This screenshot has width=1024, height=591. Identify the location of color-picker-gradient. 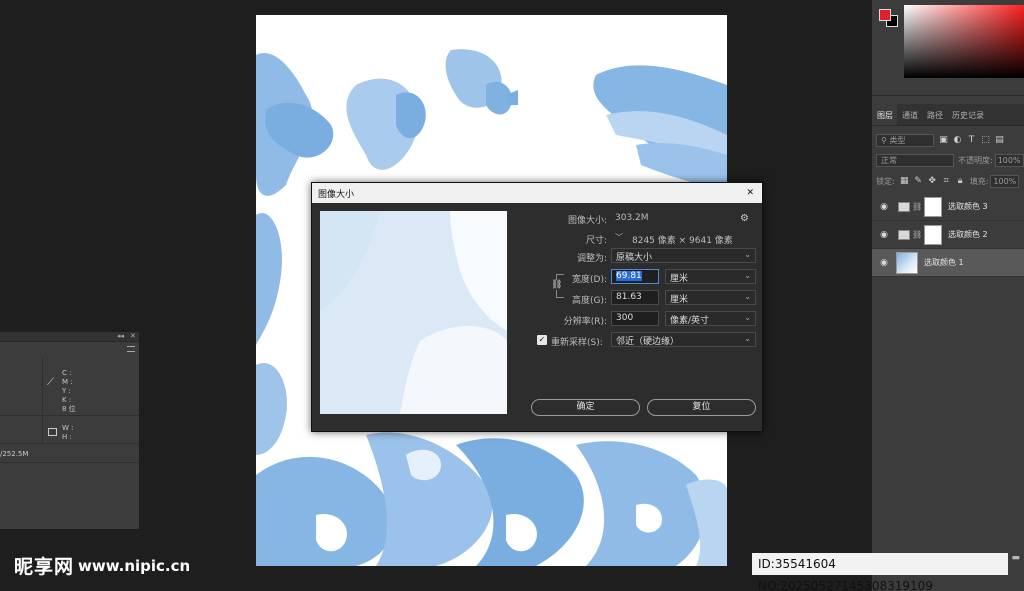
(964, 41).